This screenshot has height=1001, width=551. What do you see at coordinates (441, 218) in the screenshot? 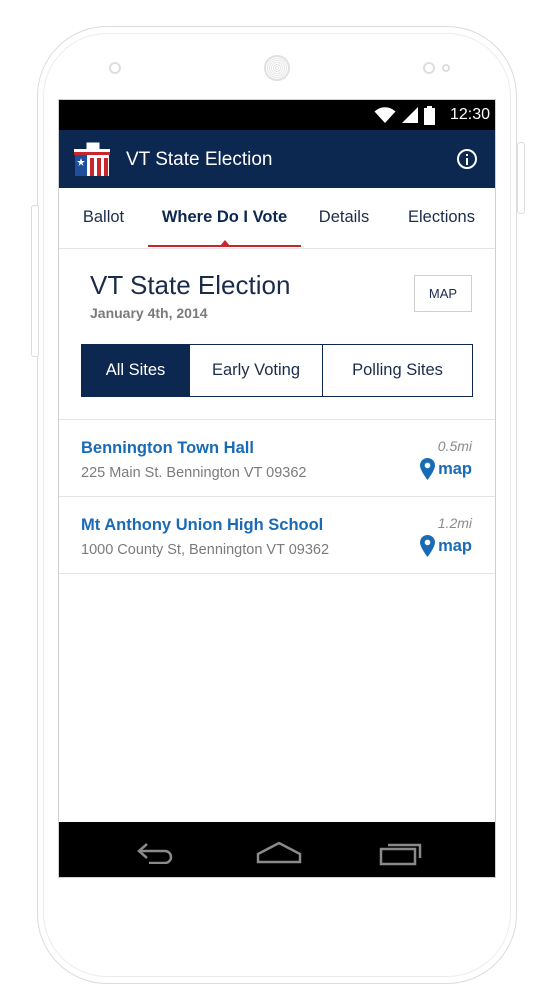
I see `tab-elections: Elections` at bounding box center [441, 218].